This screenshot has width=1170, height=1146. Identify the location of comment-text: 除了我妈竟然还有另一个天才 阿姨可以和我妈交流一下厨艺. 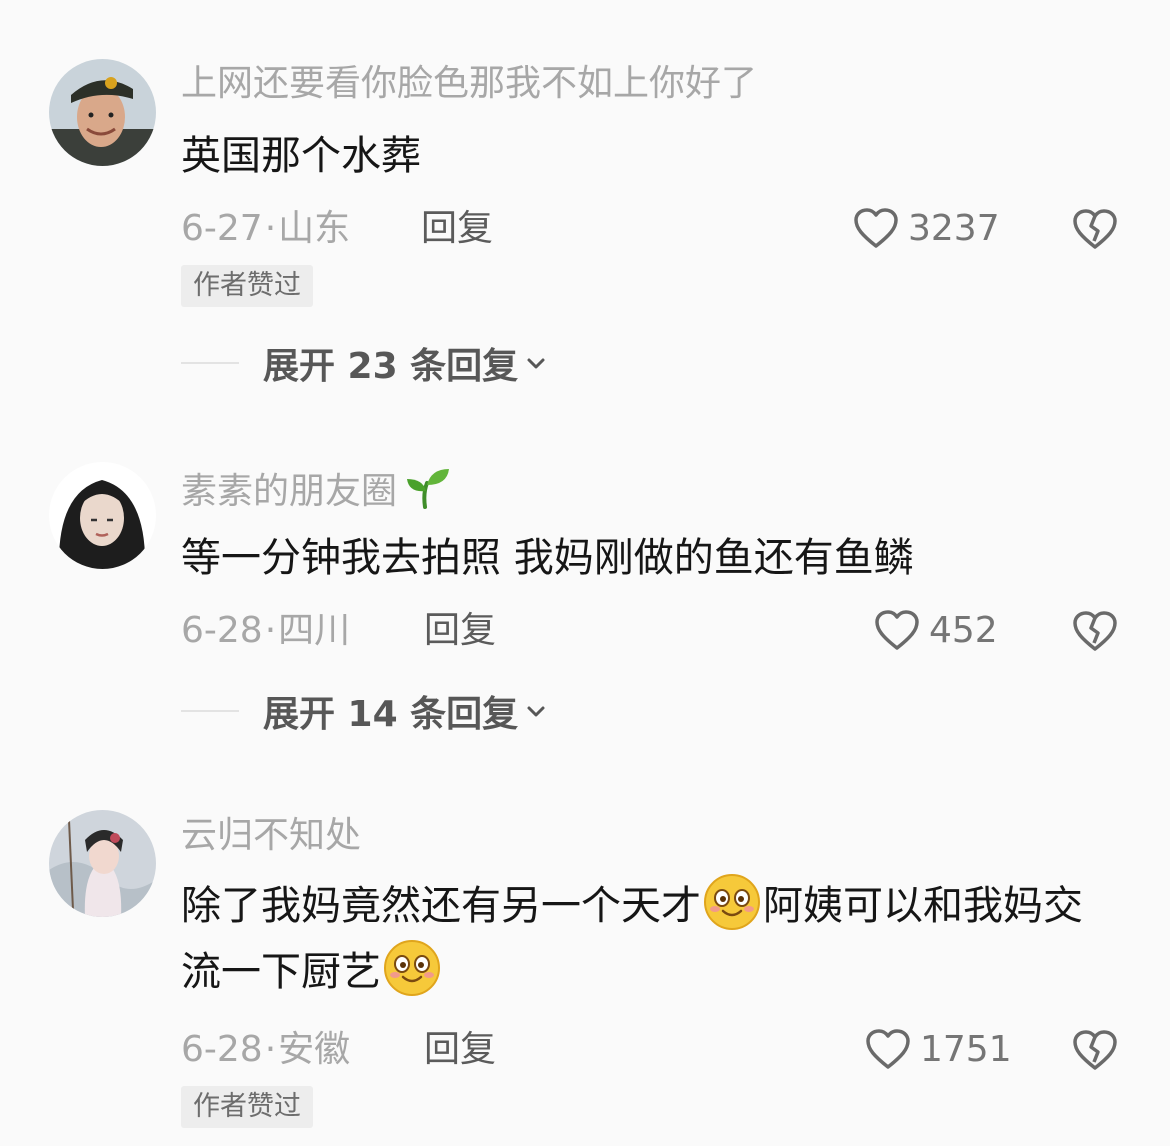
(651, 939).